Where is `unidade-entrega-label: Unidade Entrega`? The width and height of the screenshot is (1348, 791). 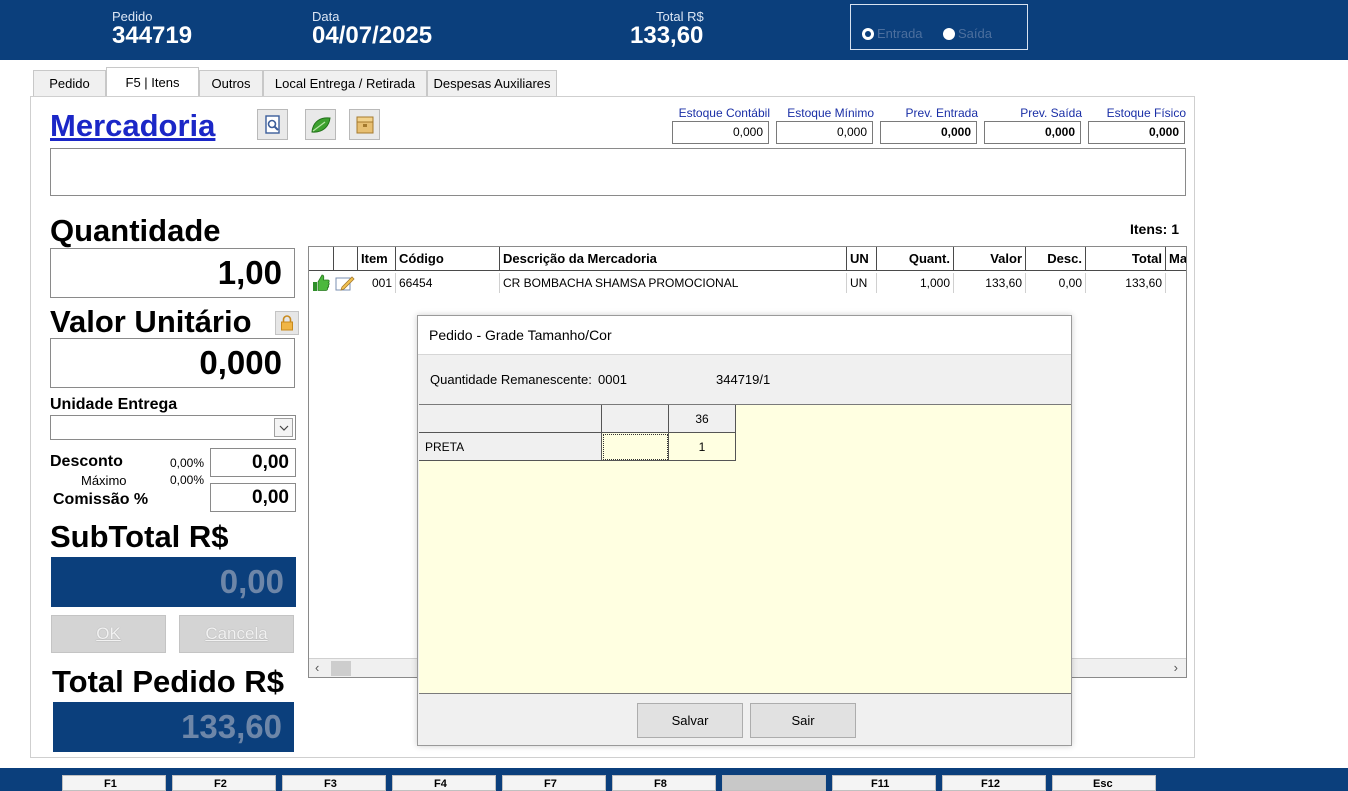 unidade-entrega-label: Unidade Entrega is located at coordinates (114, 404).